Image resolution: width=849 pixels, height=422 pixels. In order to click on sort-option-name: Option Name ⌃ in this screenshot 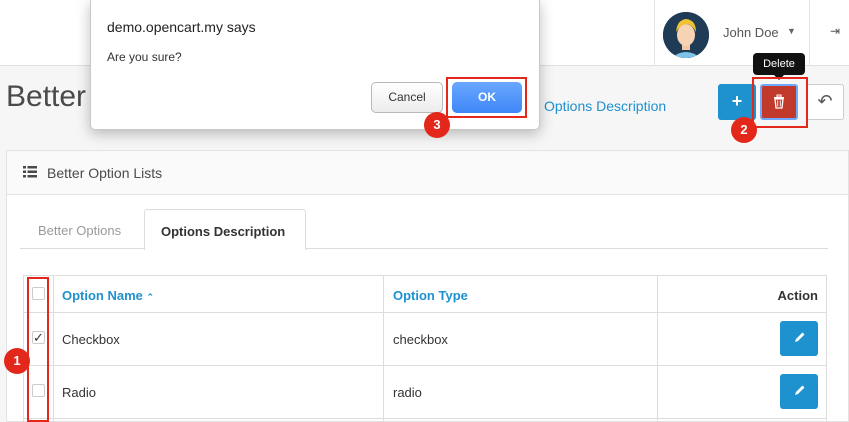, I will do `click(108, 295)`.